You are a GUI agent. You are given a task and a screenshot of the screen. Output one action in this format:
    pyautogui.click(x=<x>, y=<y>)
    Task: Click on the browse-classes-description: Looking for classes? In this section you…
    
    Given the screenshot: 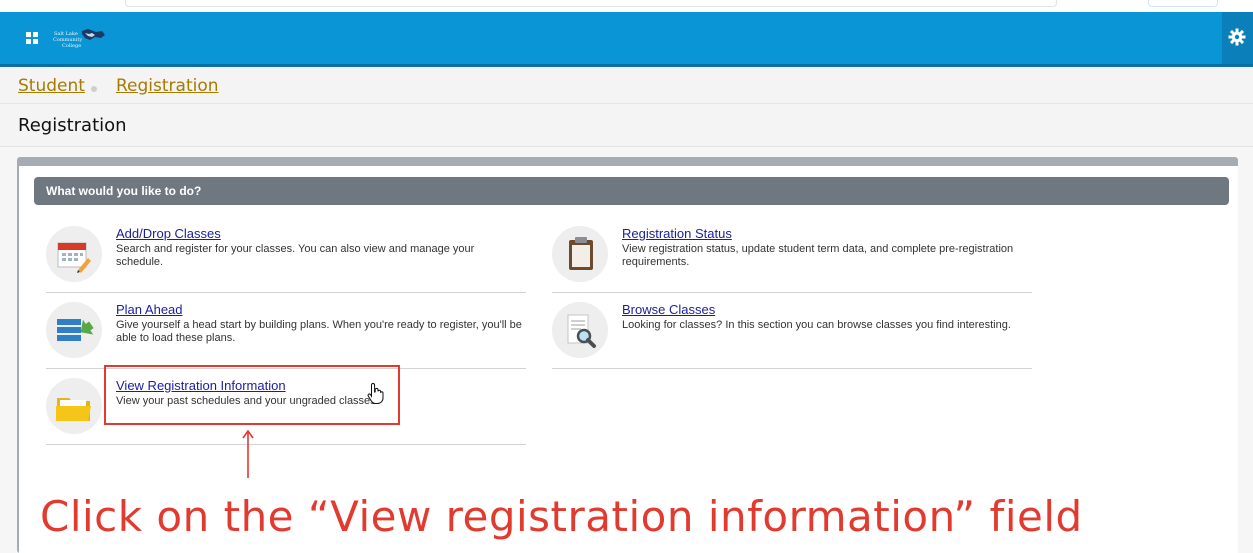 What is the action you would take?
    pyautogui.click(x=816, y=325)
    